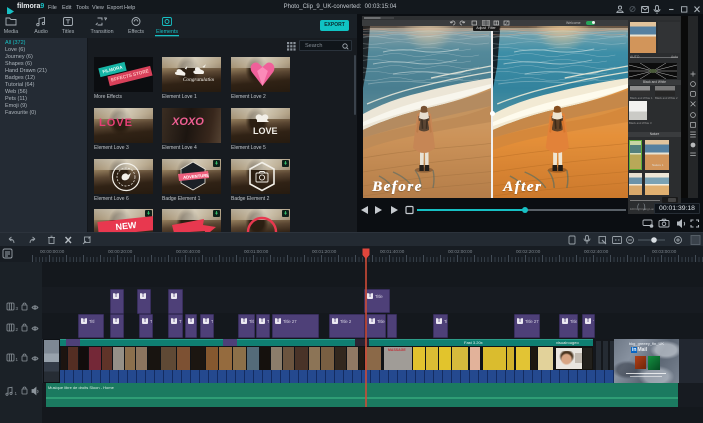  Describe the element at coordinates (136, 32) in the screenshot. I see `svg-text: Effects` at that location.